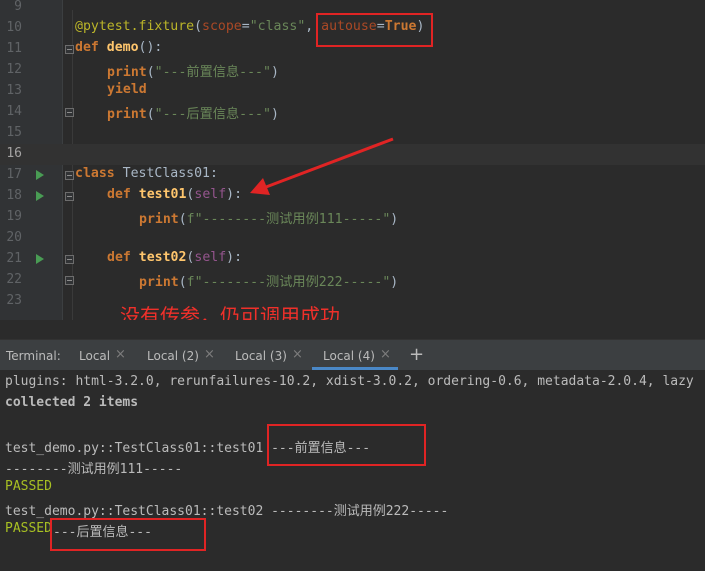  What do you see at coordinates (128, 534) in the screenshot?
I see `annotation-box-teardown` at bounding box center [128, 534].